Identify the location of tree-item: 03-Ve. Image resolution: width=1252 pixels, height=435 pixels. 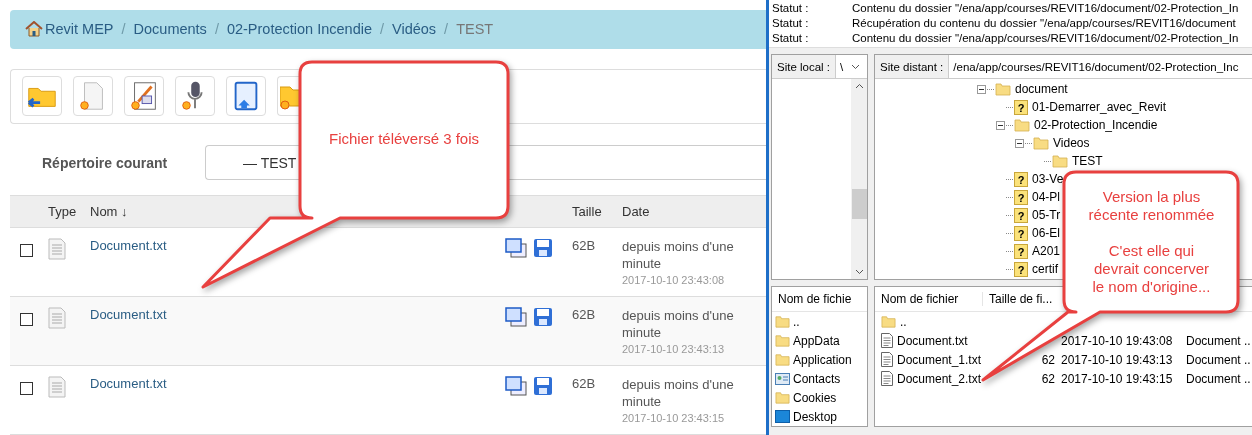
(1048, 179).